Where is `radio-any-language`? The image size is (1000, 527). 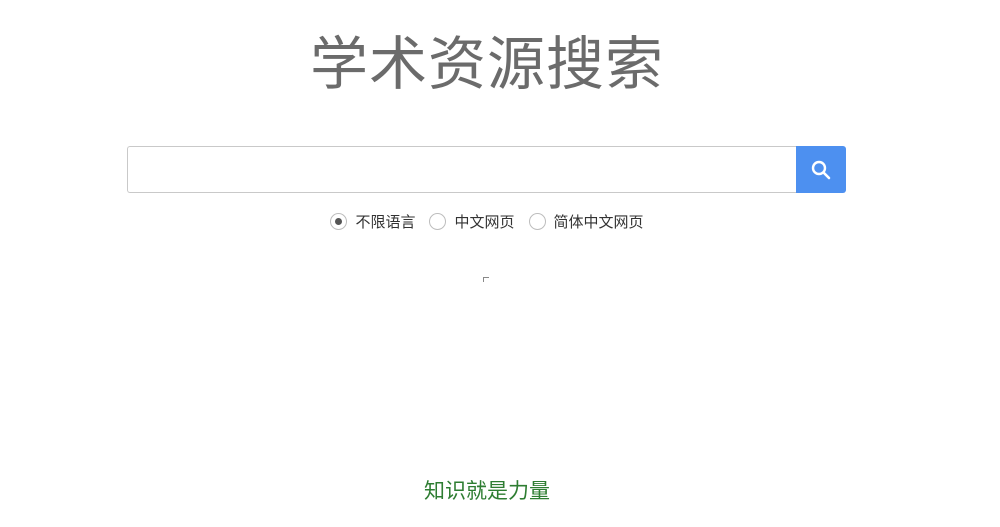 radio-any-language is located at coordinates (339, 221).